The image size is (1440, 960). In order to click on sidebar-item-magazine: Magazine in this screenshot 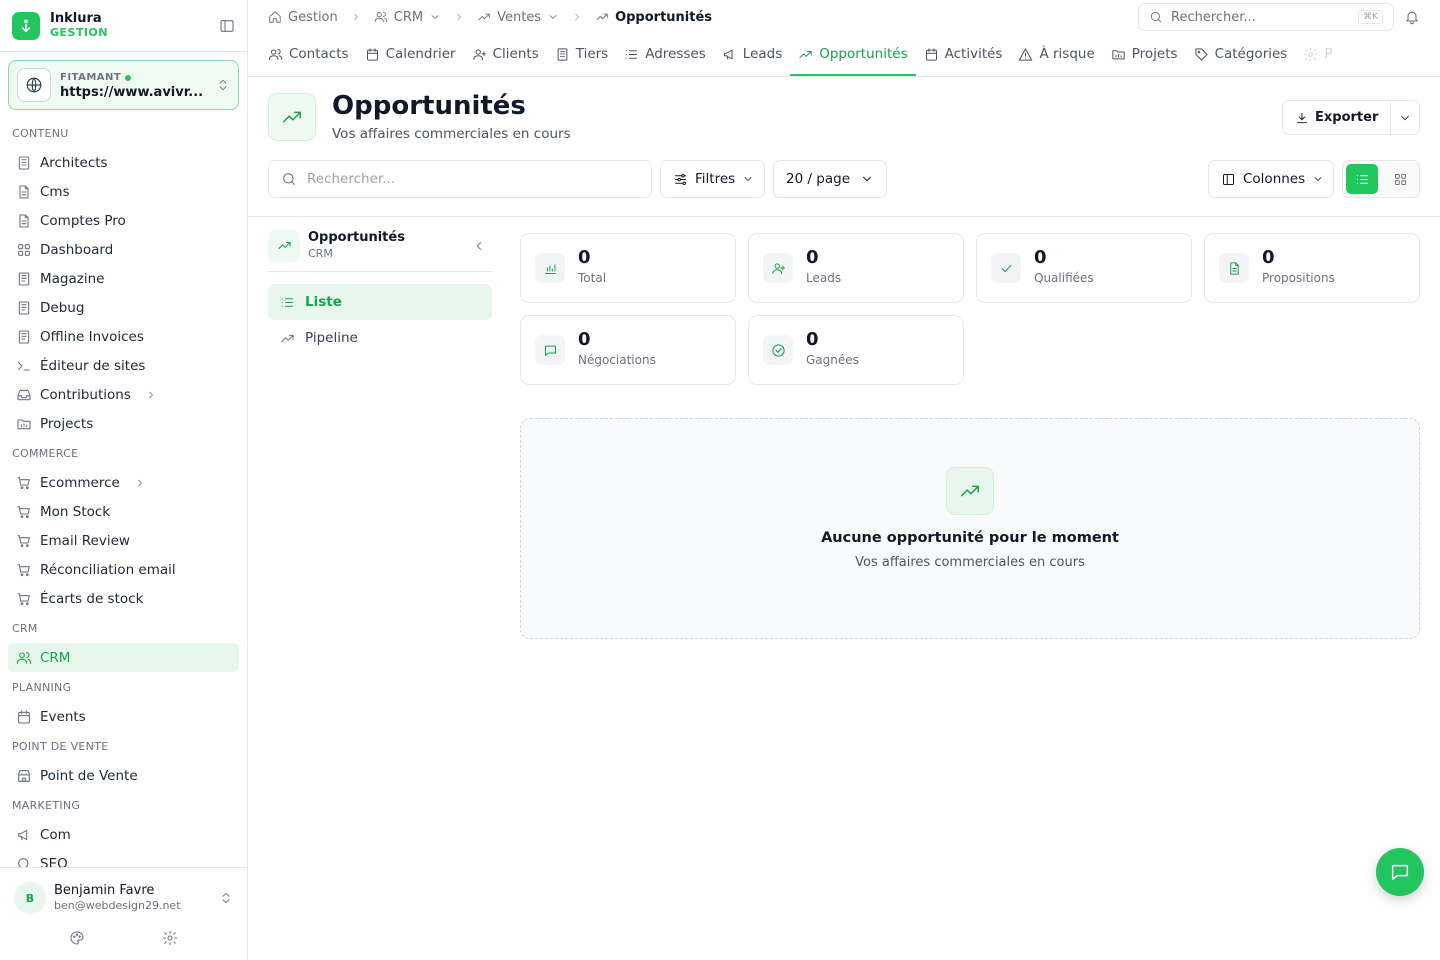, I will do `click(119, 278)`.